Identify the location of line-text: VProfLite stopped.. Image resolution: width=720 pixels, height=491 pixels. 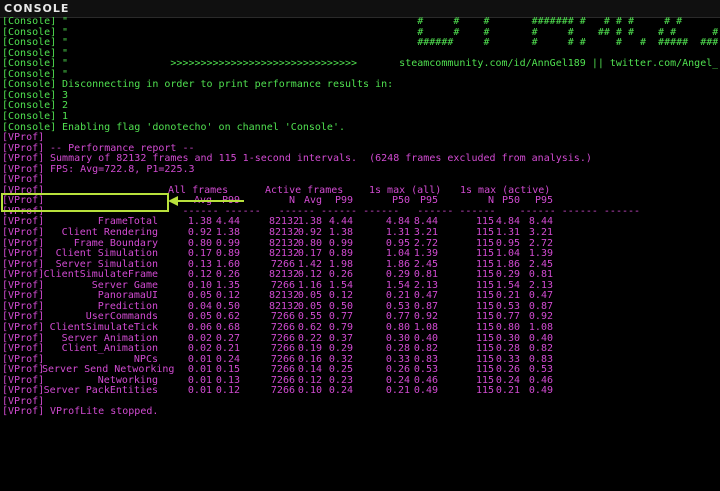
(101, 412).